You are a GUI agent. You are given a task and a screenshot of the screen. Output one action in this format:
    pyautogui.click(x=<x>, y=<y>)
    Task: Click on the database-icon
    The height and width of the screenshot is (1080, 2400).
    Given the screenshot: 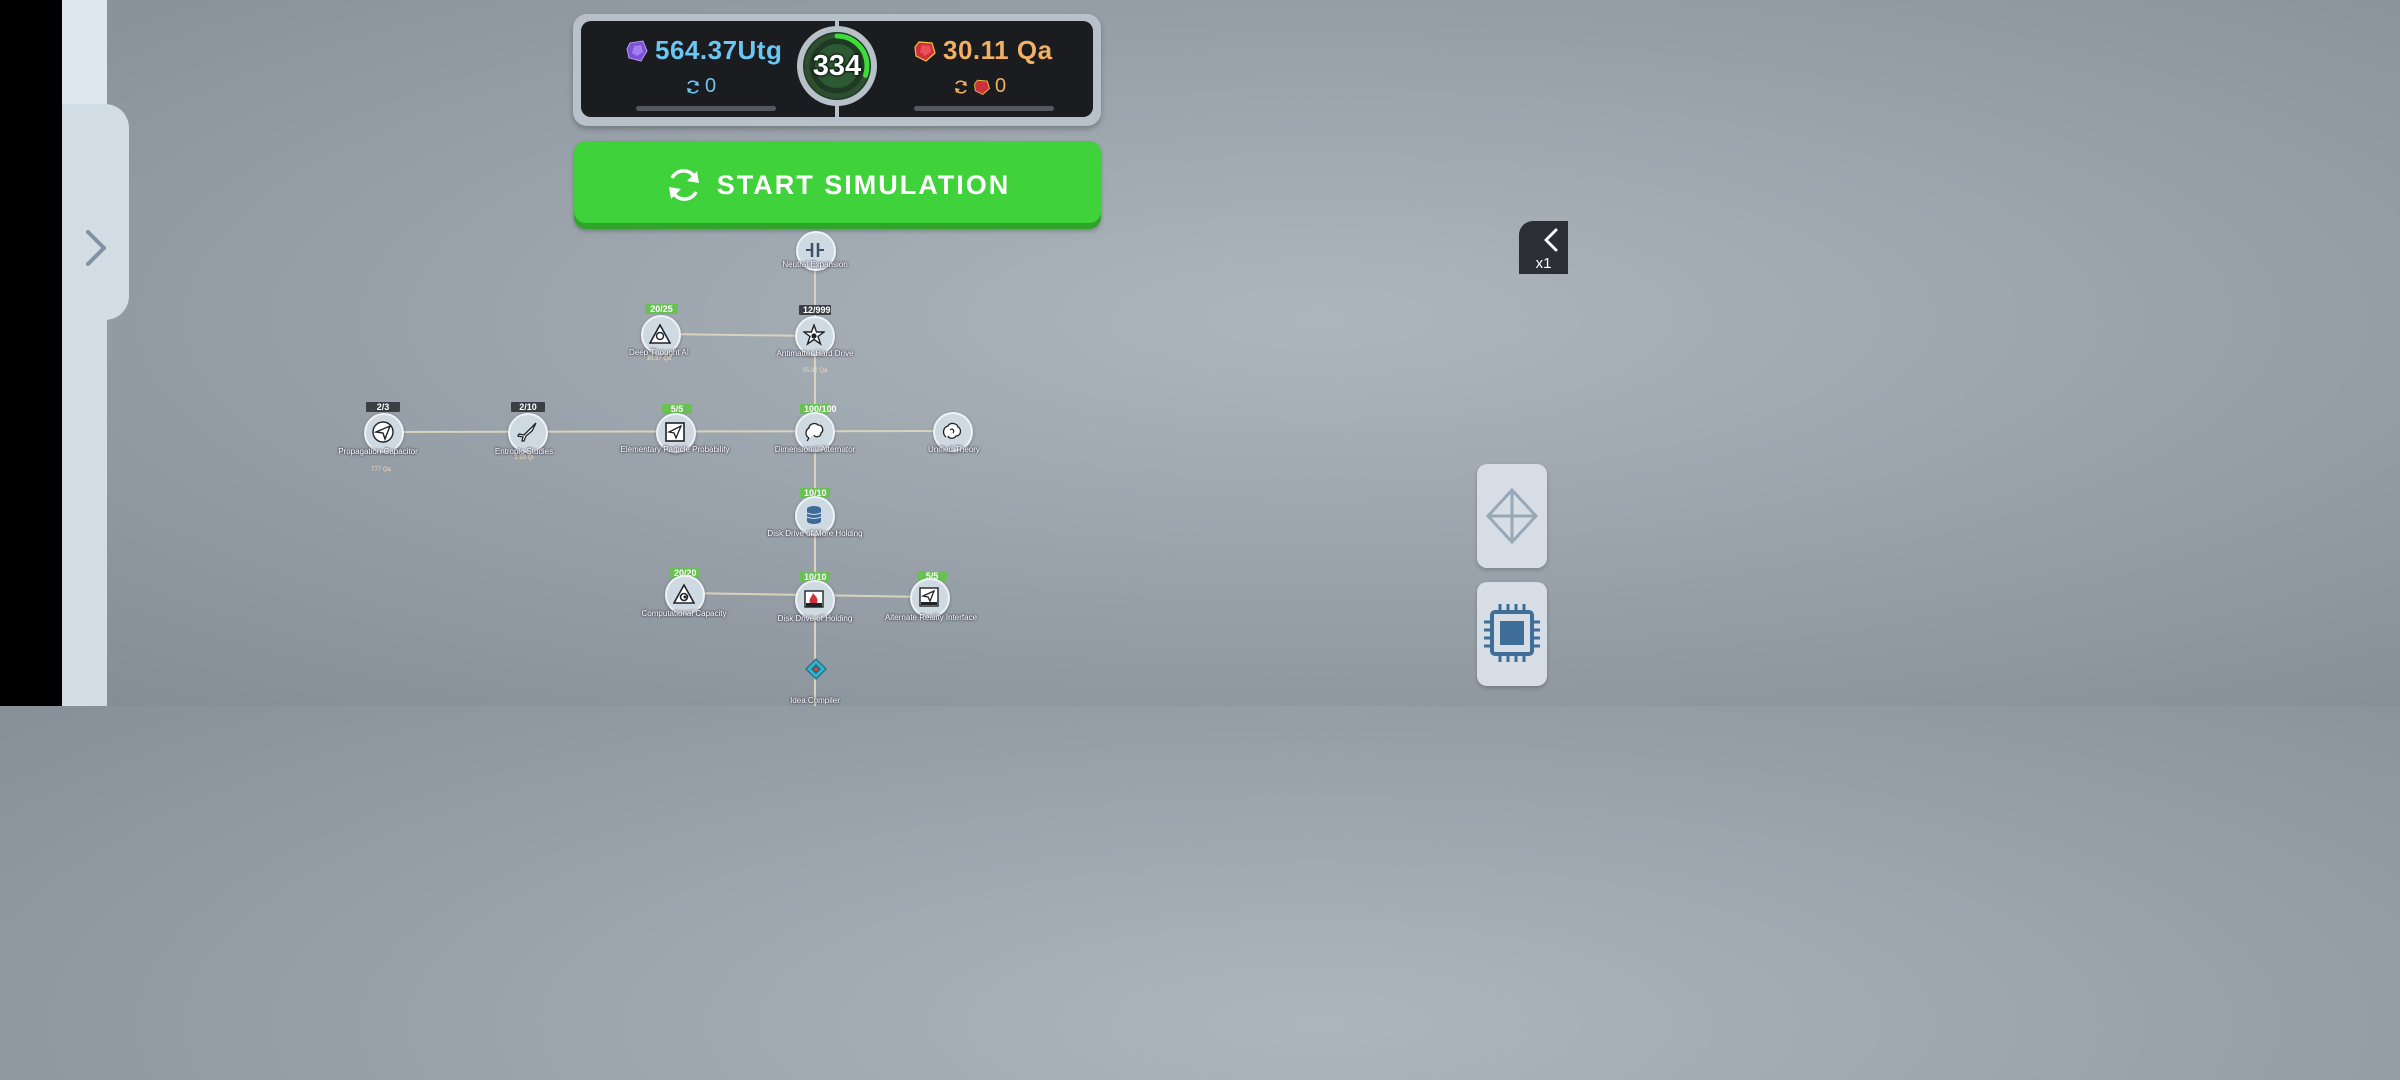 What is the action you would take?
    pyautogui.click(x=814, y=515)
    